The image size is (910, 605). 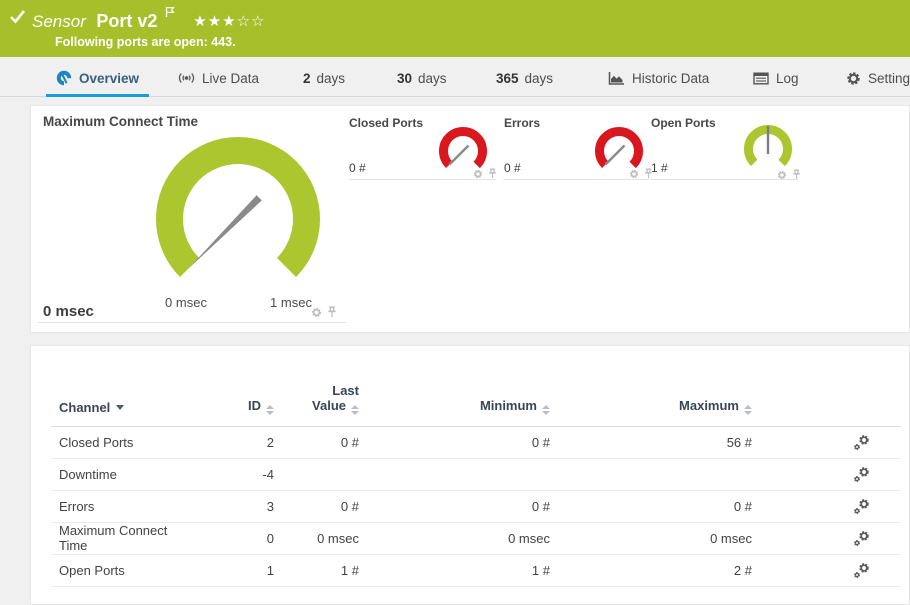 What do you see at coordinates (127, 21) in the screenshot?
I see `page-title: Port v2` at bounding box center [127, 21].